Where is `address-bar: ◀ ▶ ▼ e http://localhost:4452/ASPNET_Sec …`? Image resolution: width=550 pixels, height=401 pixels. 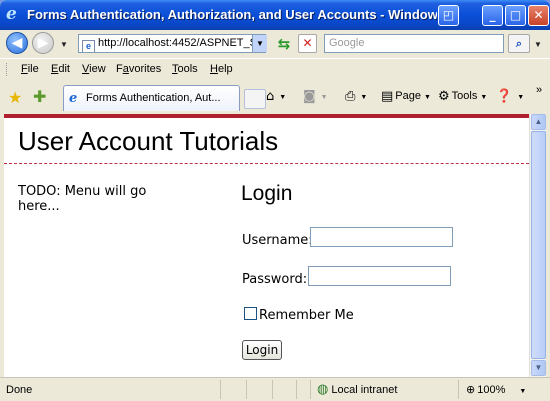 address-bar: ◀ ▶ ▼ e http://localhost:4452/ASPNET_Sec … is located at coordinates (275, 44).